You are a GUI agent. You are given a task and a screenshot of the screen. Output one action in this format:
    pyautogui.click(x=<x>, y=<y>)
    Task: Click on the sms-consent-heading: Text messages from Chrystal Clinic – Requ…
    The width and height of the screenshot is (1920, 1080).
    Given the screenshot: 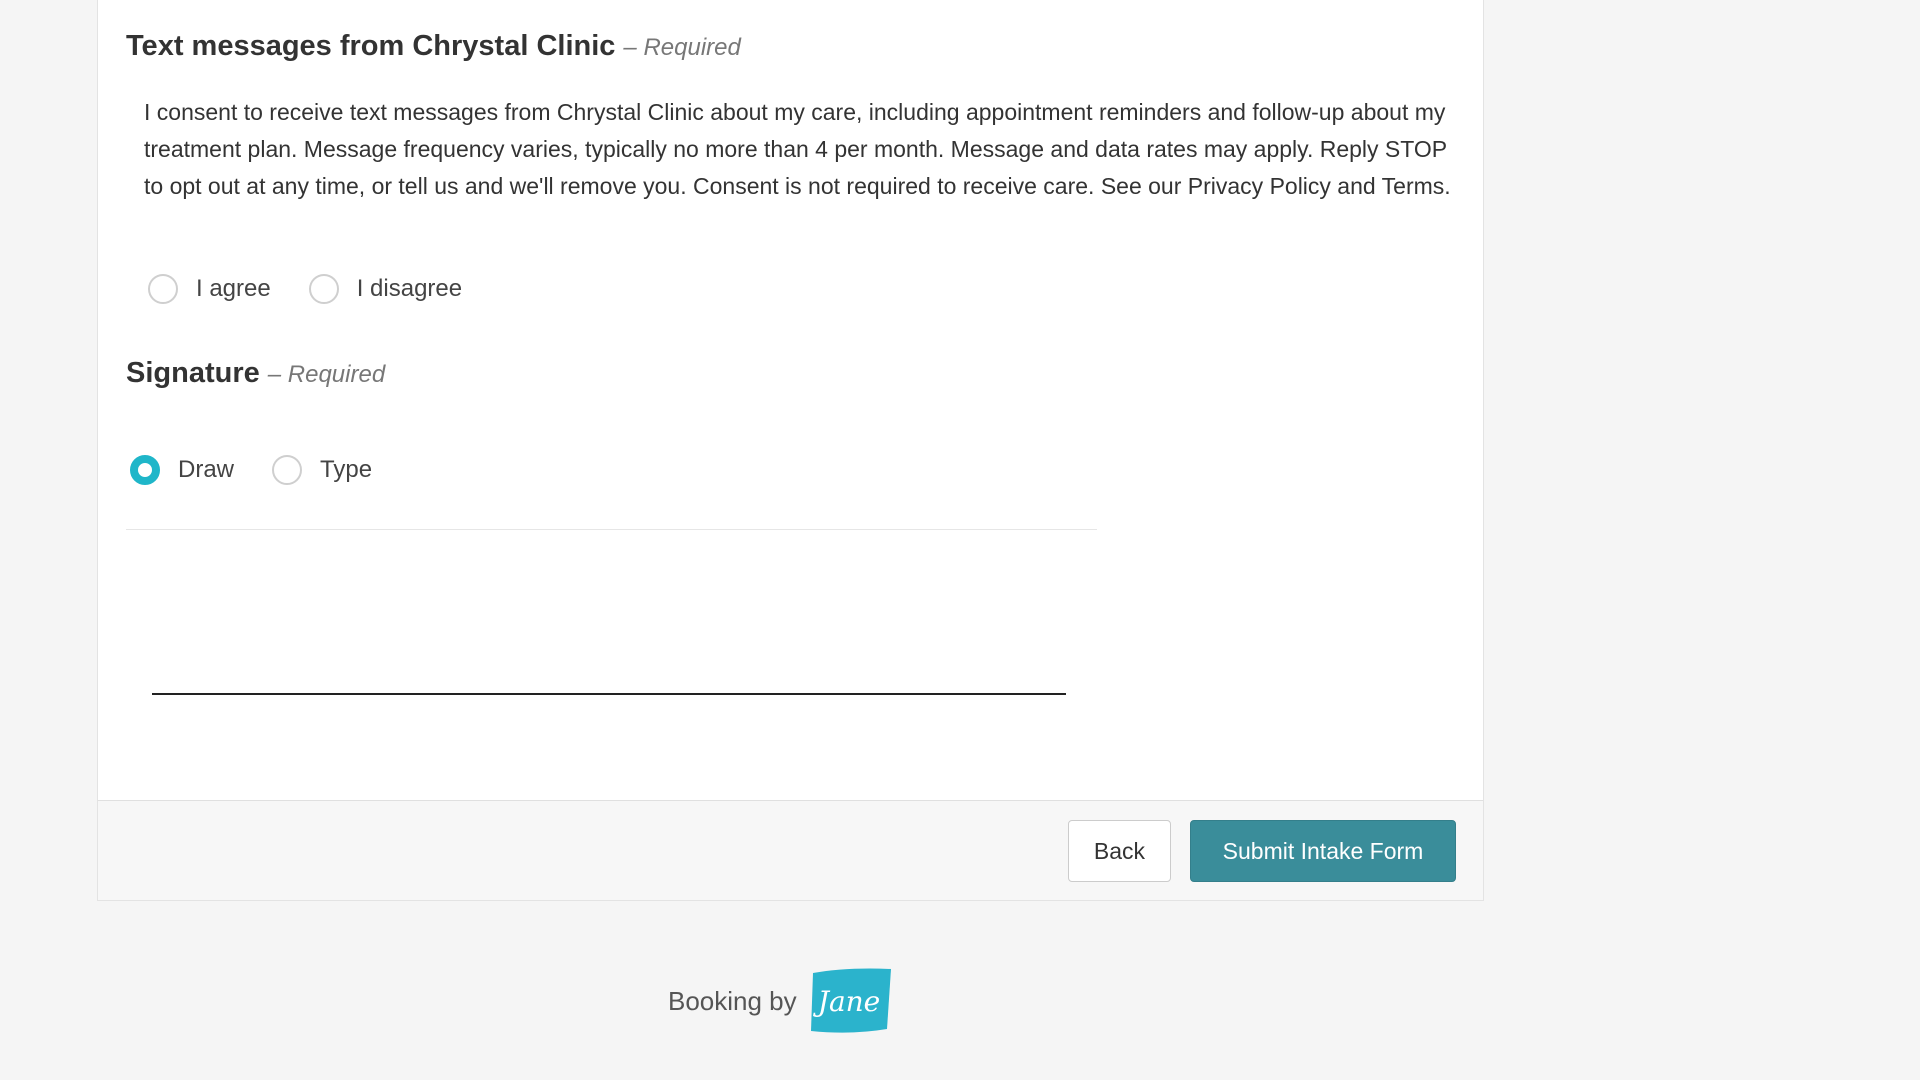 What is the action you would take?
    pyautogui.click(x=433, y=46)
    